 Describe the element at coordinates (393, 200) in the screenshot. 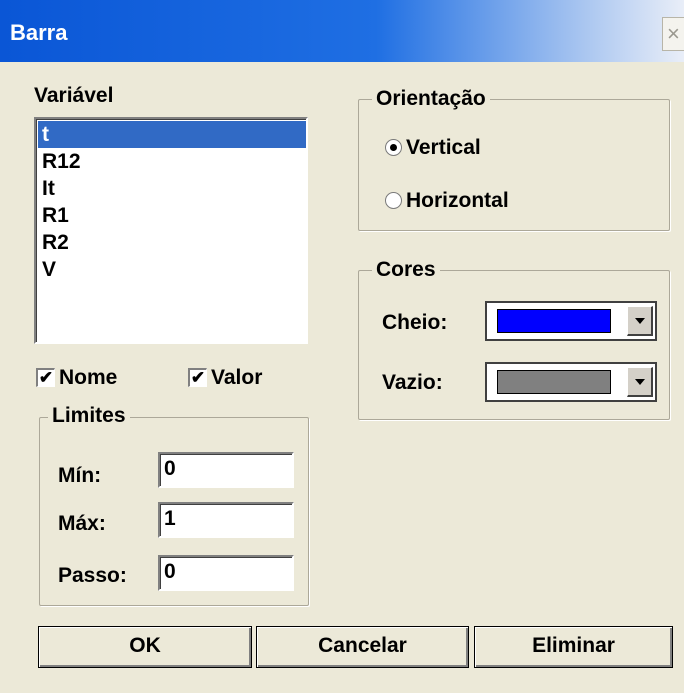

I see `horizontal-radio` at that location.